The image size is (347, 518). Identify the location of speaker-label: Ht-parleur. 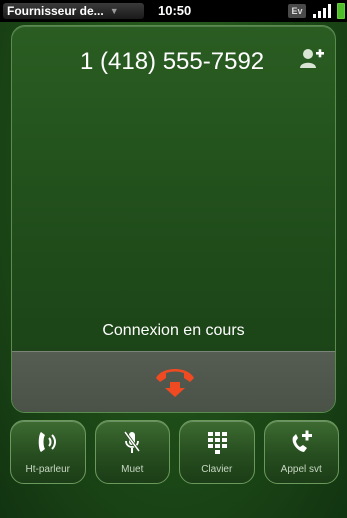
(47, 469).